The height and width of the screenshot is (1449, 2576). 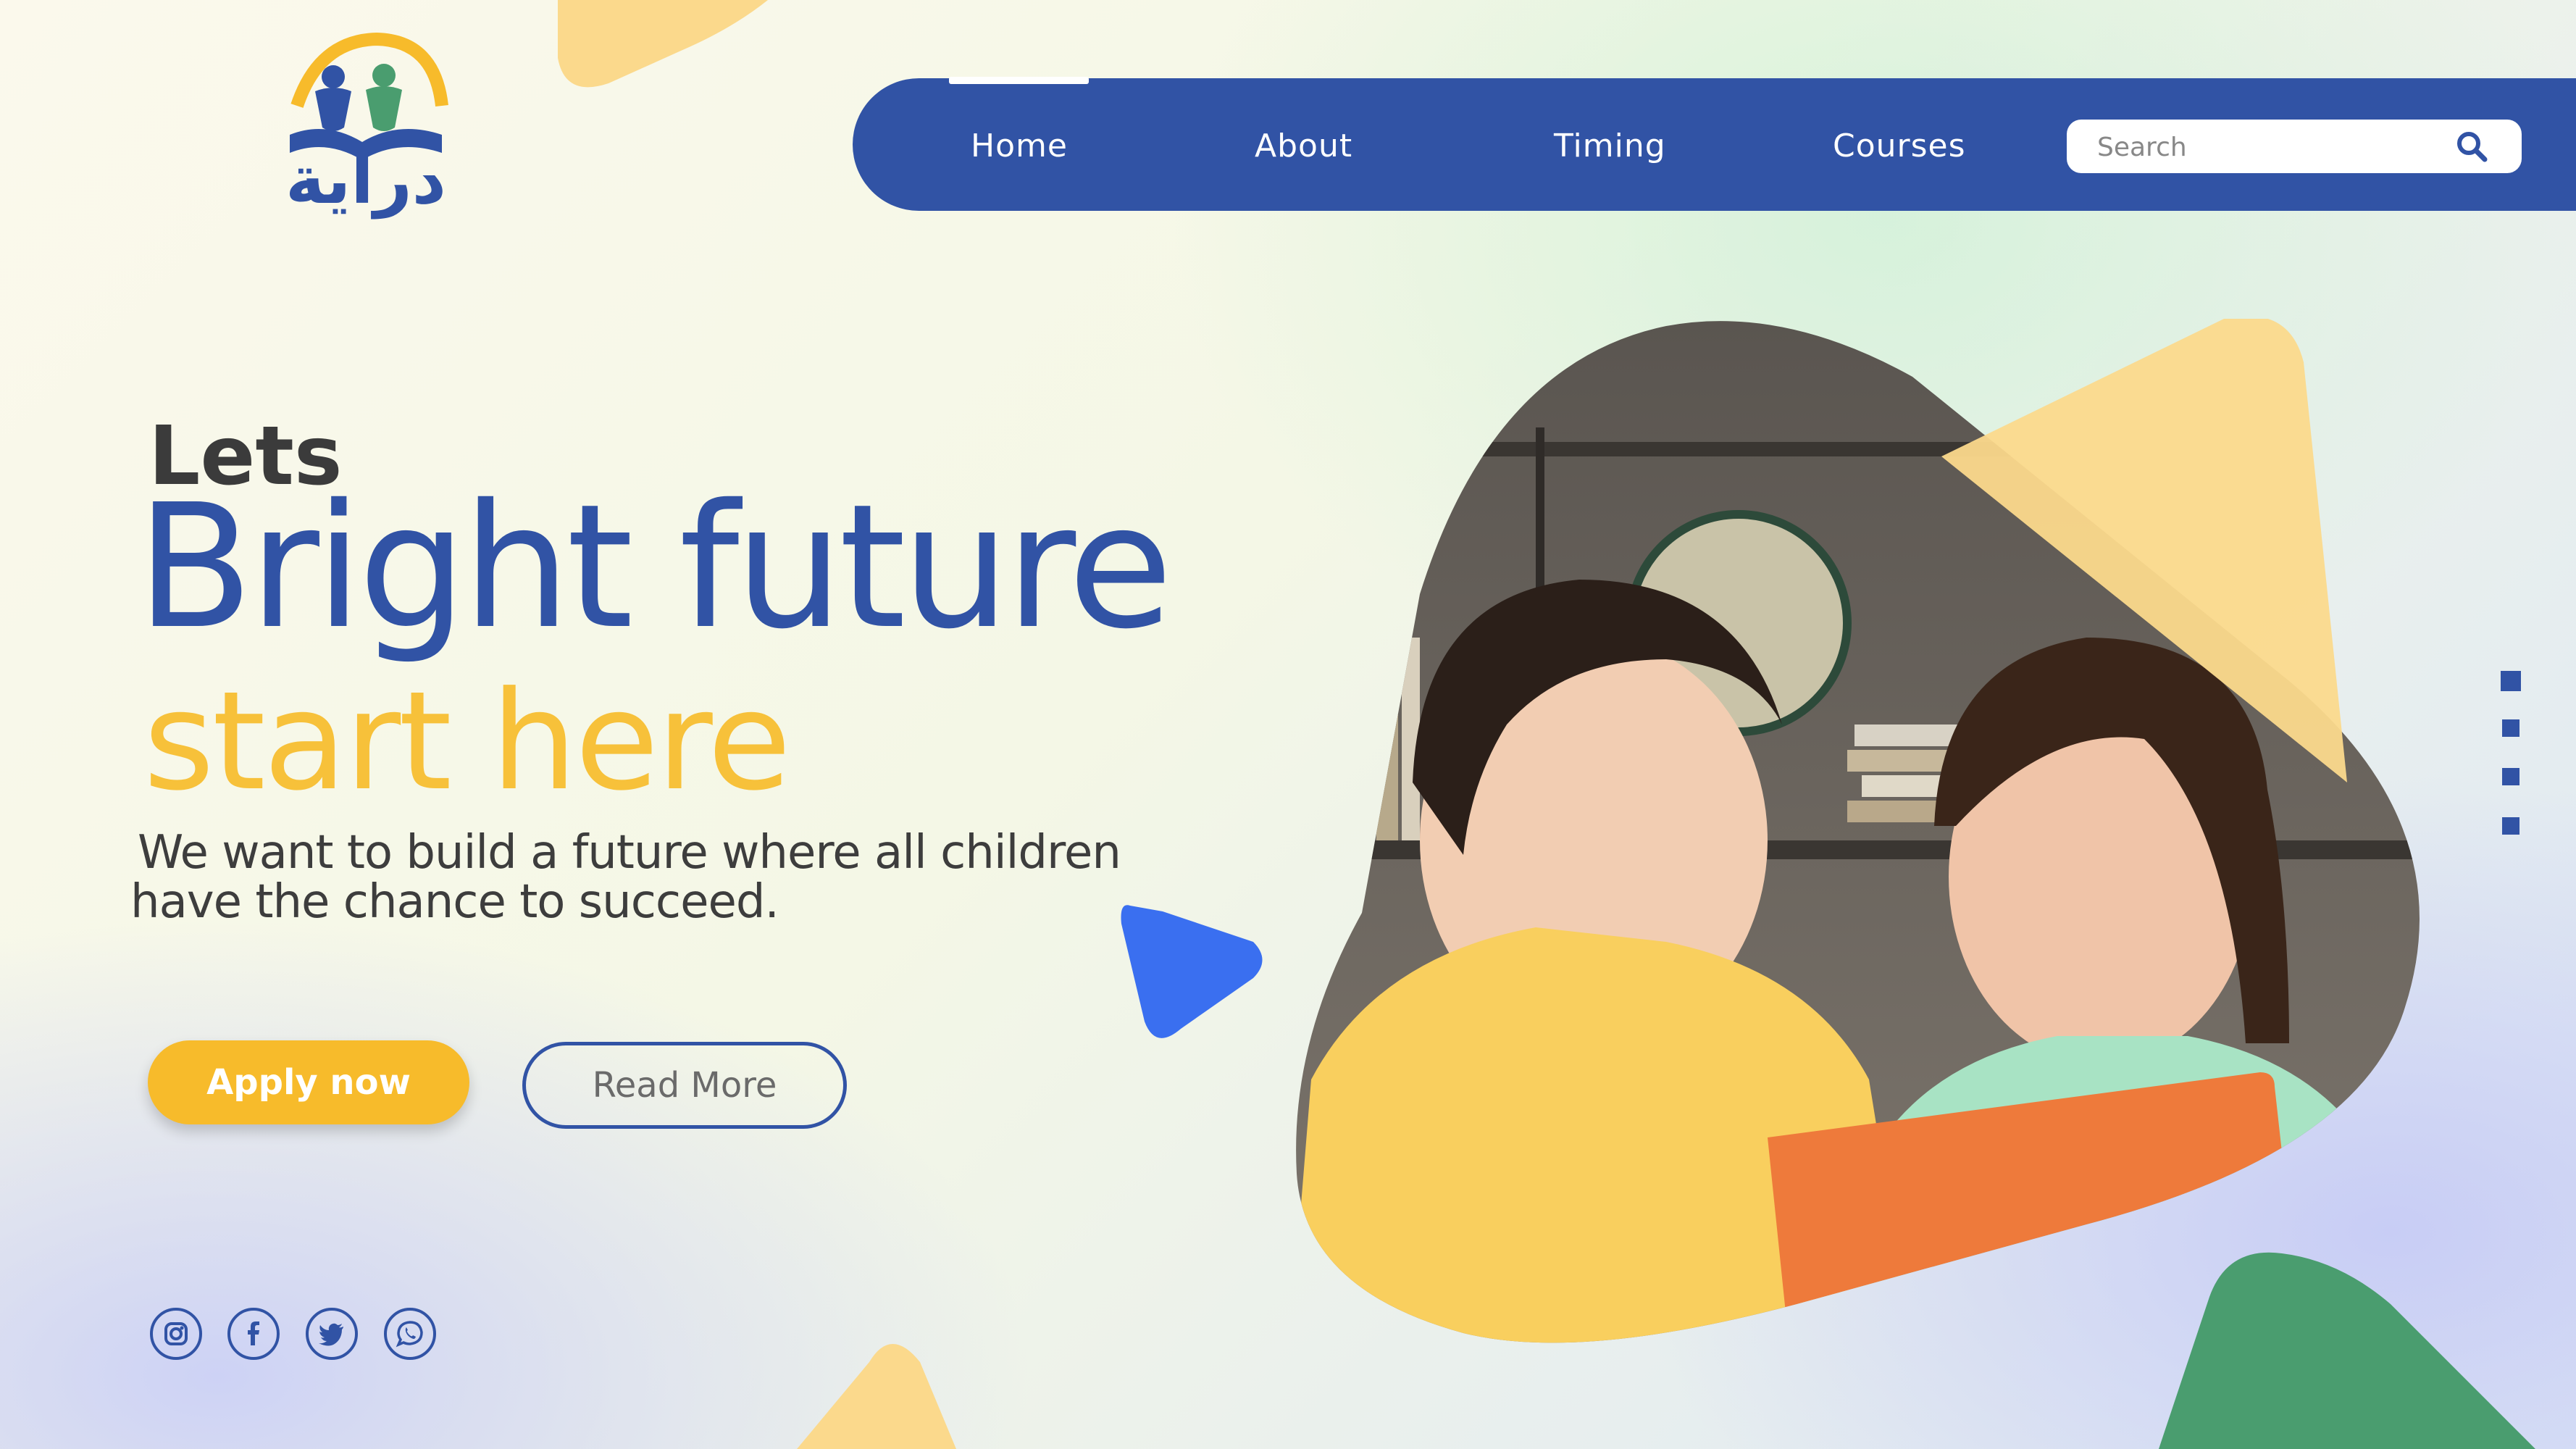 I want to click on yellow-top-shape, so click(x=663, y=44).